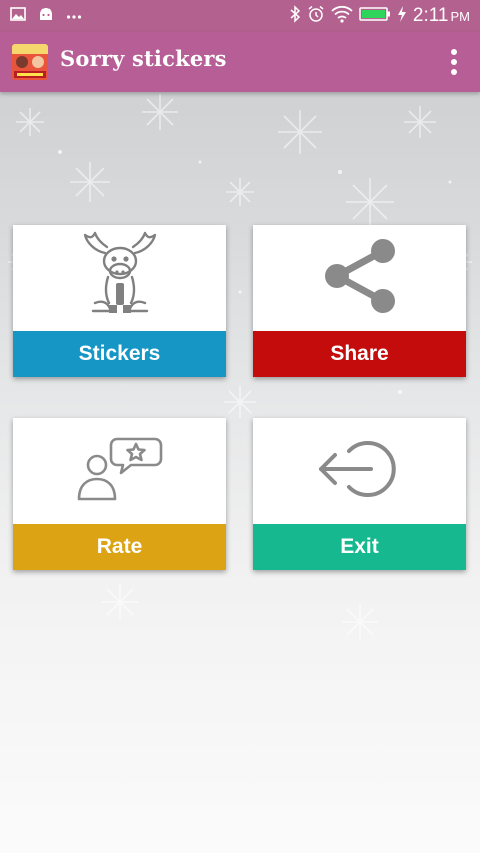 The height and width of the screenshot is (853, 480). What do you see at coordinates (240, 62) in the screenshot?
I see `app-bar: Sorry stickers` at bounding box center [240, 62].